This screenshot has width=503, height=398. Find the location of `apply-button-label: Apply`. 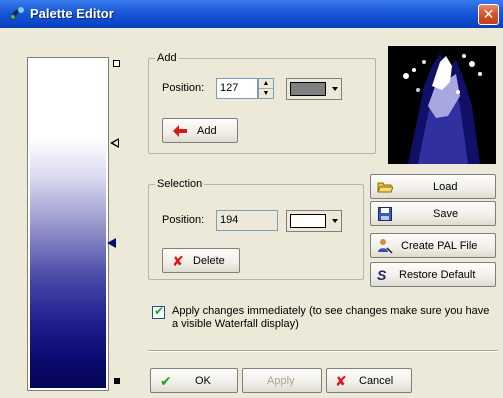

apply-button-label: Apply is located at coordinates (281, 381).